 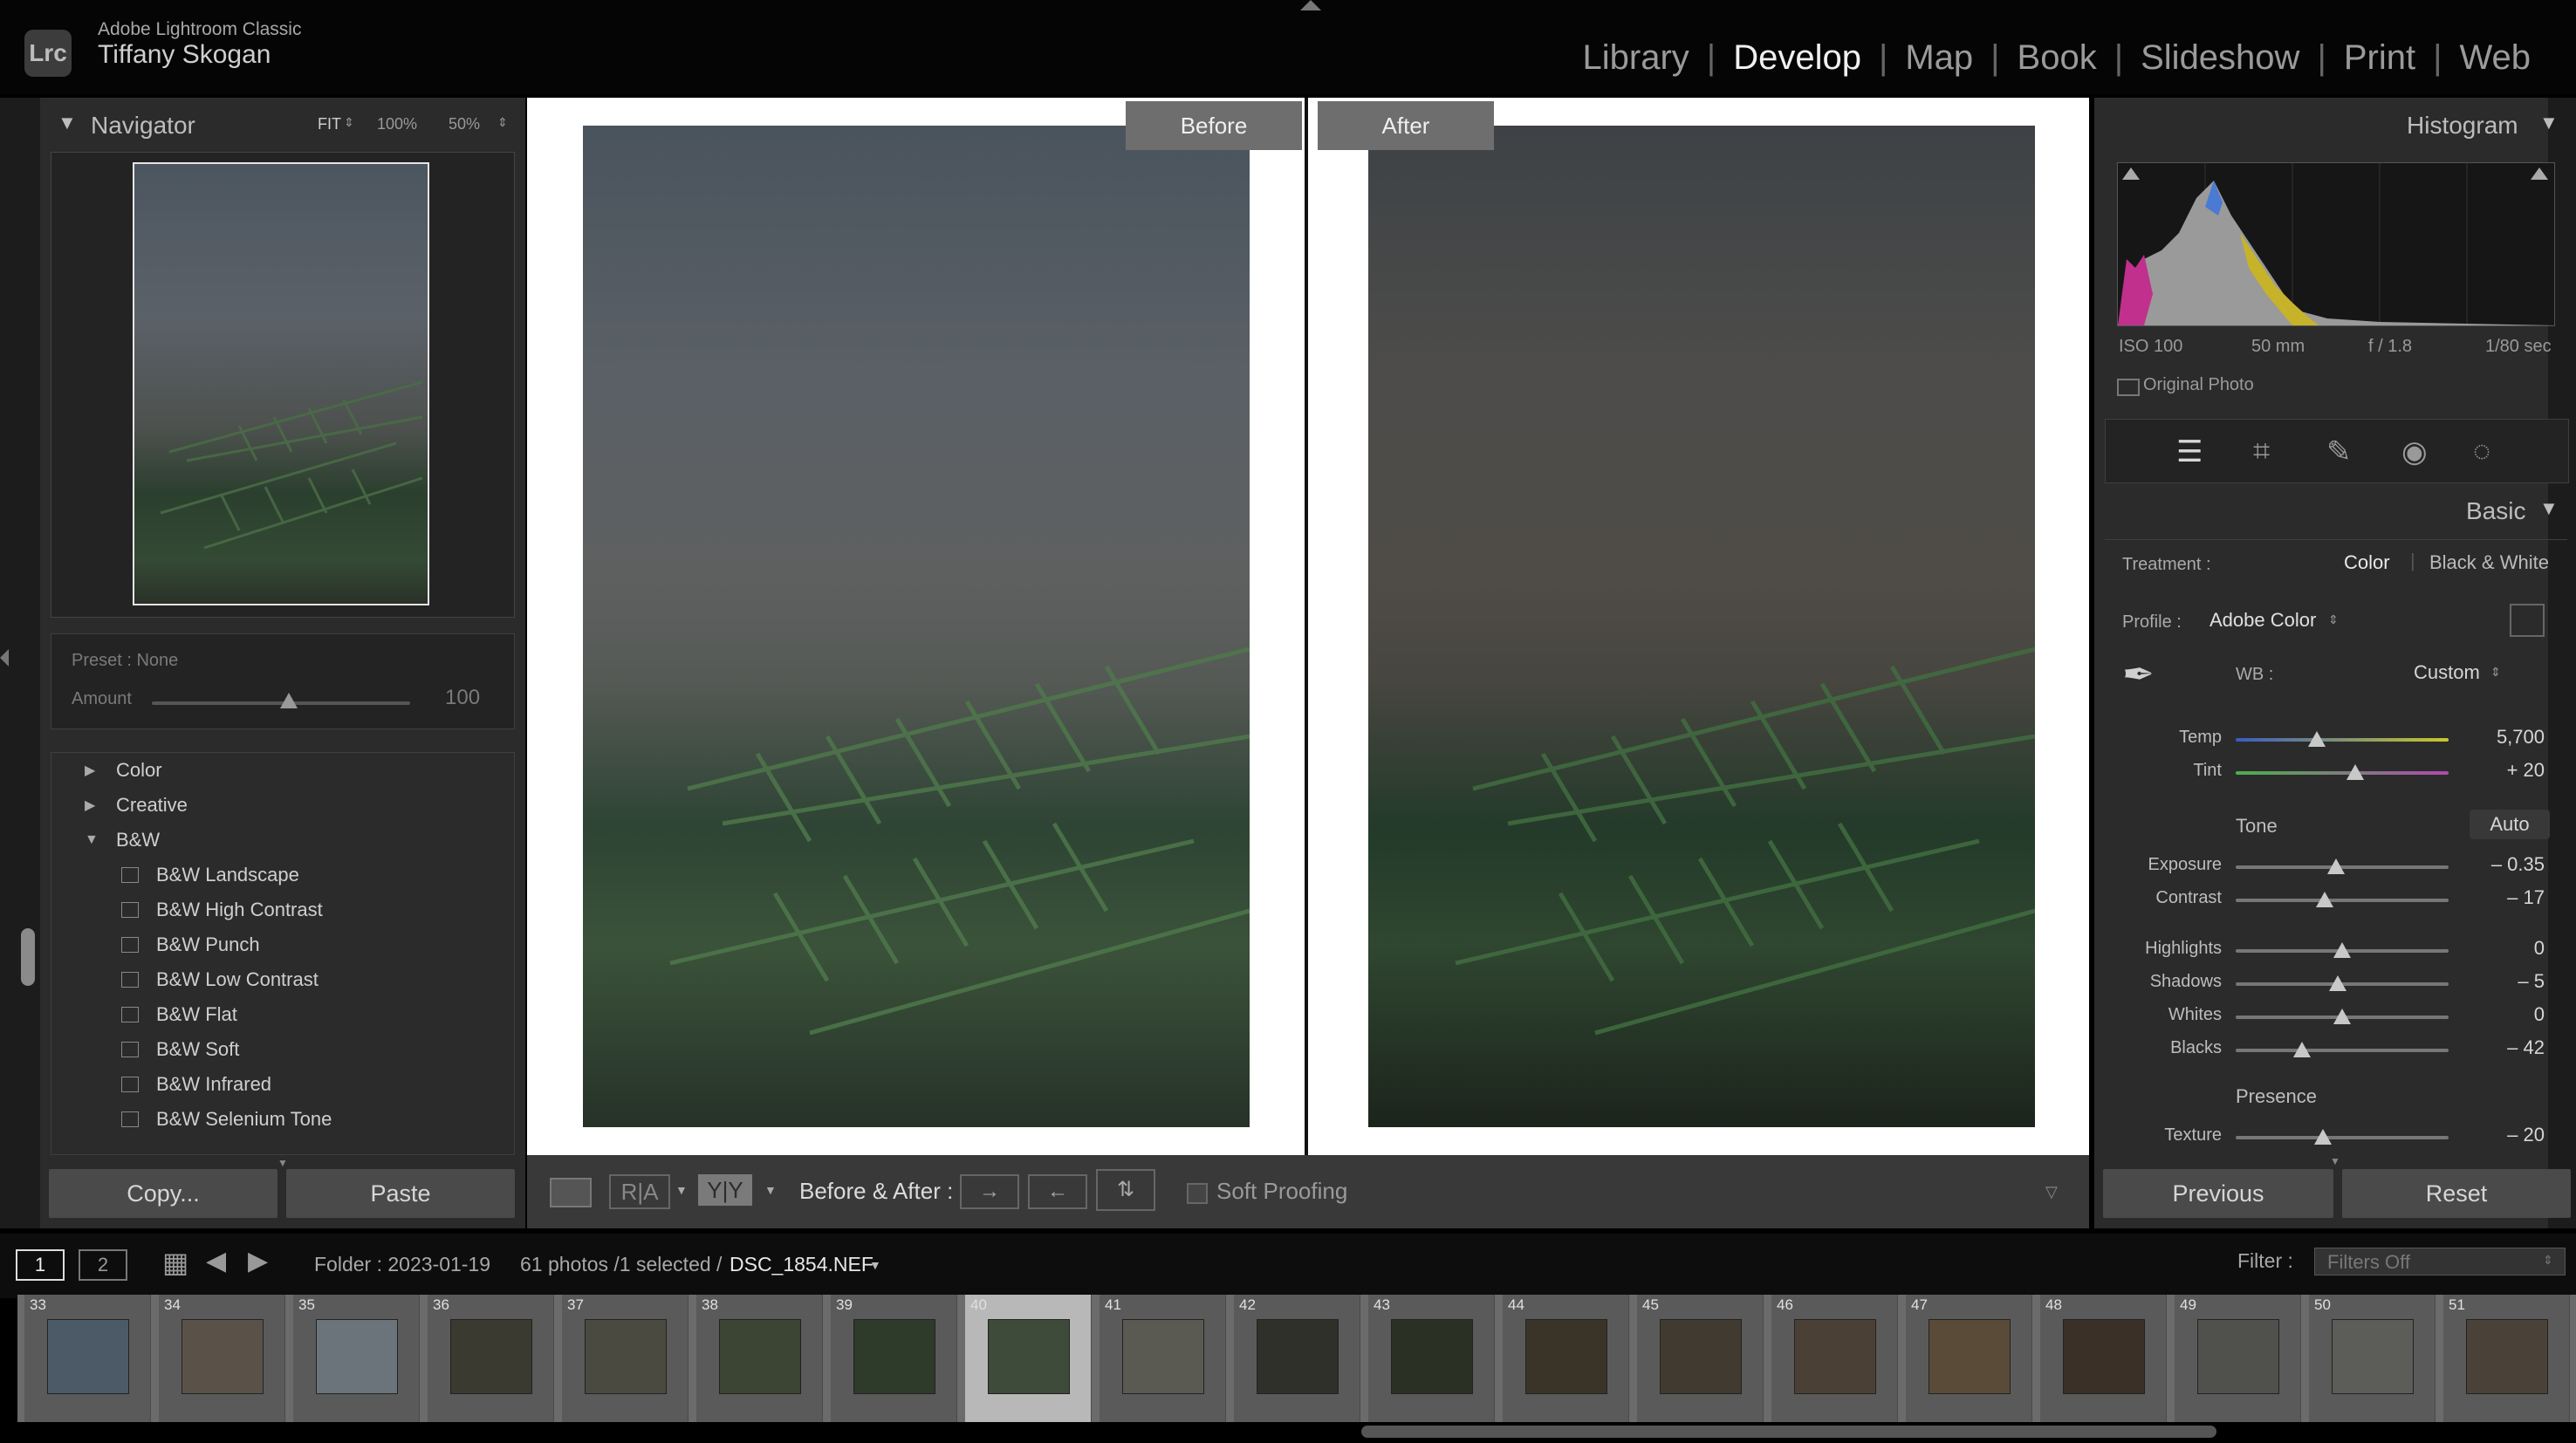 What do you see at coordinates (2505, 1047) in the screenshot?
I see `slider-value: – 42` at bounding box center [2505, 1047].